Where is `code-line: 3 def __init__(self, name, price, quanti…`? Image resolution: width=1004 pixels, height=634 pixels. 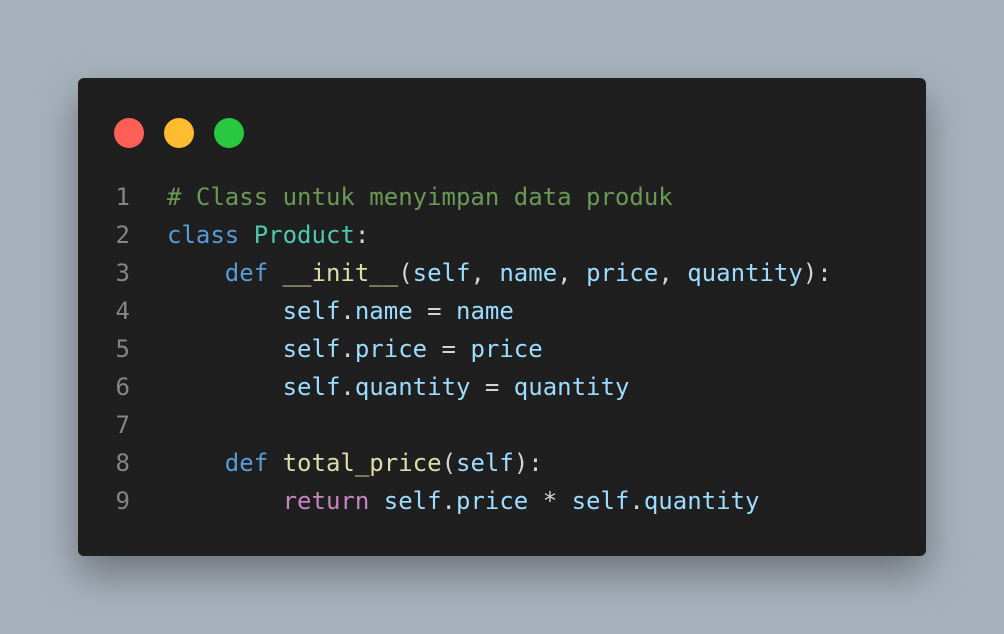 code-line: 3 def __init__(self, name, price, quanti… is located at coordinates (502, 273).